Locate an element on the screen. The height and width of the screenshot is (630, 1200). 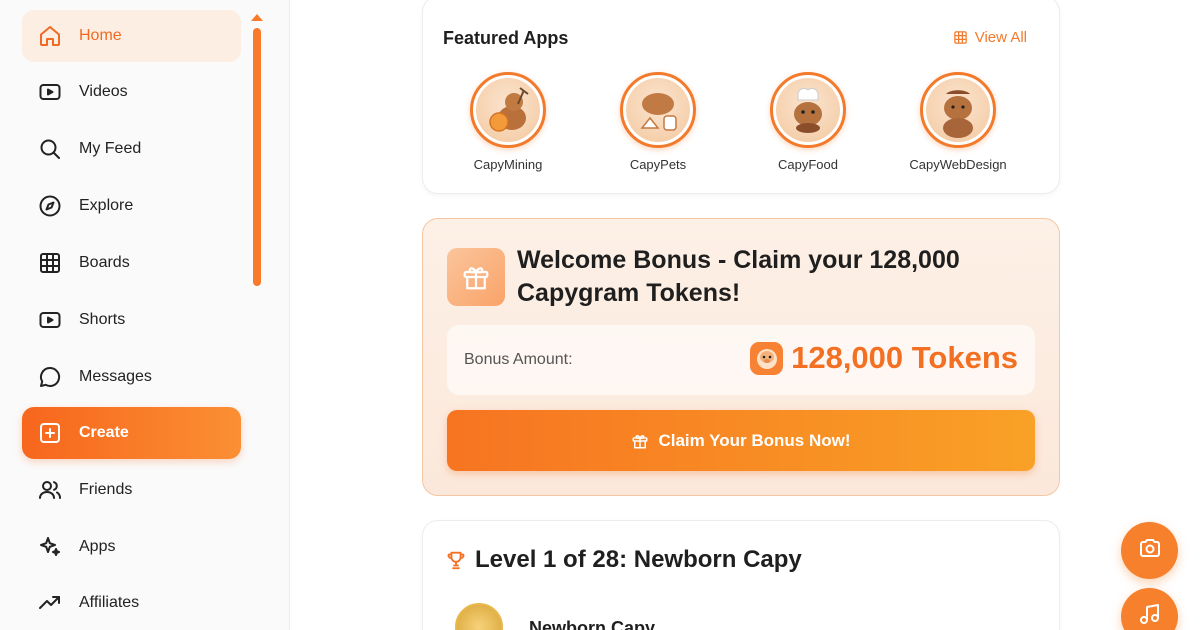
claim-bonus-label: Claim Your Bonus Now! is located at coordinates (754, 440).